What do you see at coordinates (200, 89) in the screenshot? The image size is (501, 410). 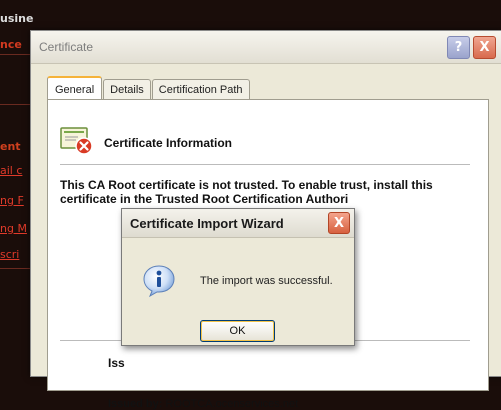 I see `tab-certification-path: Certification Path` at bounding box center [200, 89].